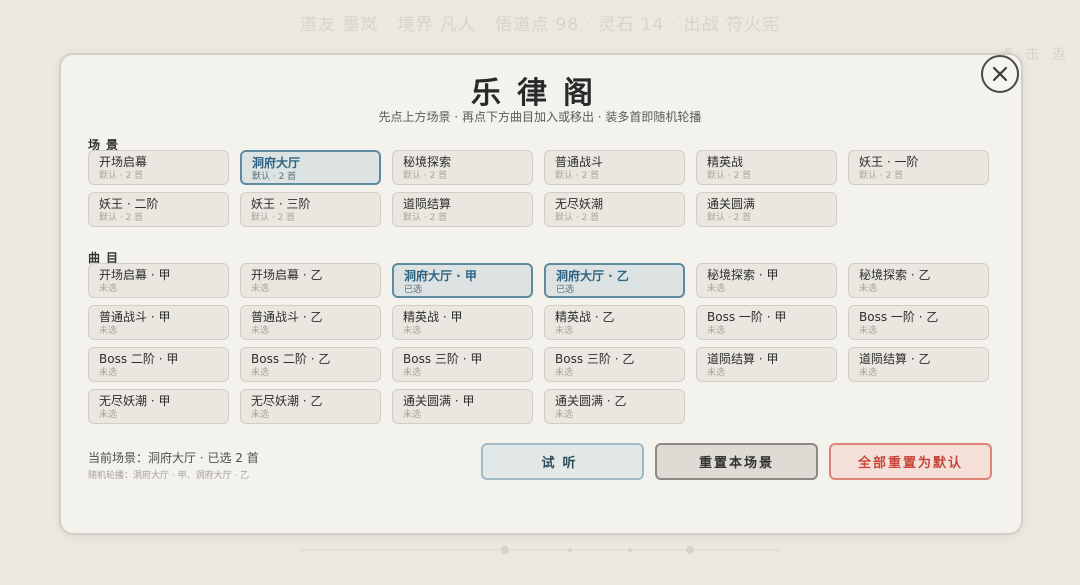  What do you see at coordinates (579, 204) in the screenshot?
I see `scene-card-name: 无尽妖潮` at bounding box center [579, 204].